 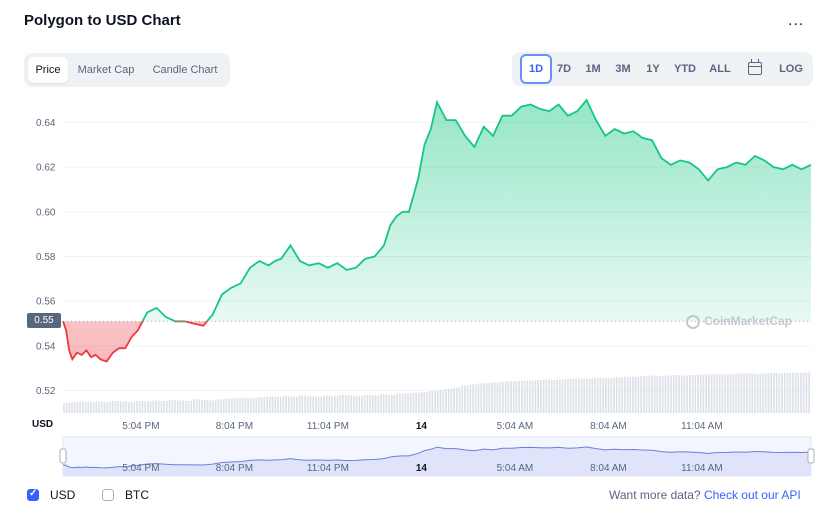 I want to click on y-axis-ticks: 0.64 0.62 0.60 0.58 0.56 0.54 0.52, so click(x=46, y=257).